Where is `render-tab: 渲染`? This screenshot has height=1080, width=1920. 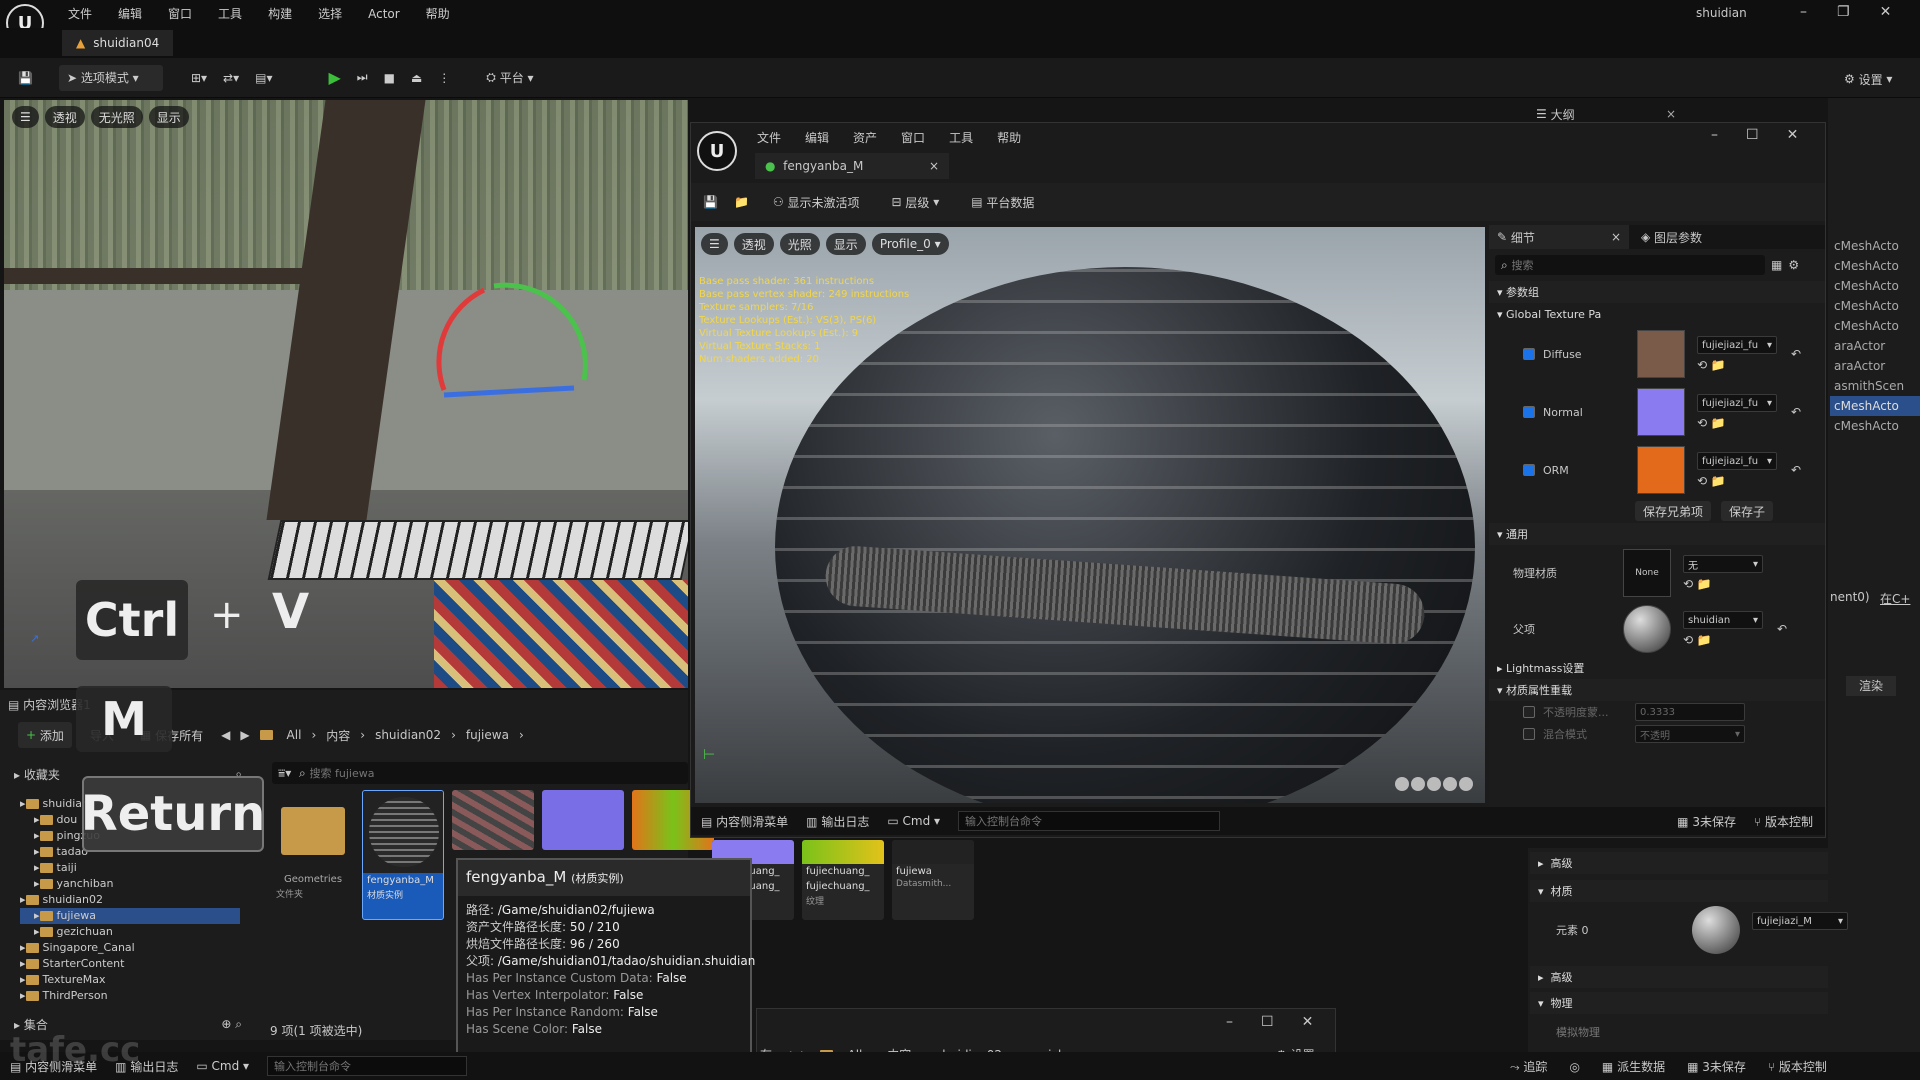 render-tab: 渲染 is located at coordinates (1871, 686).